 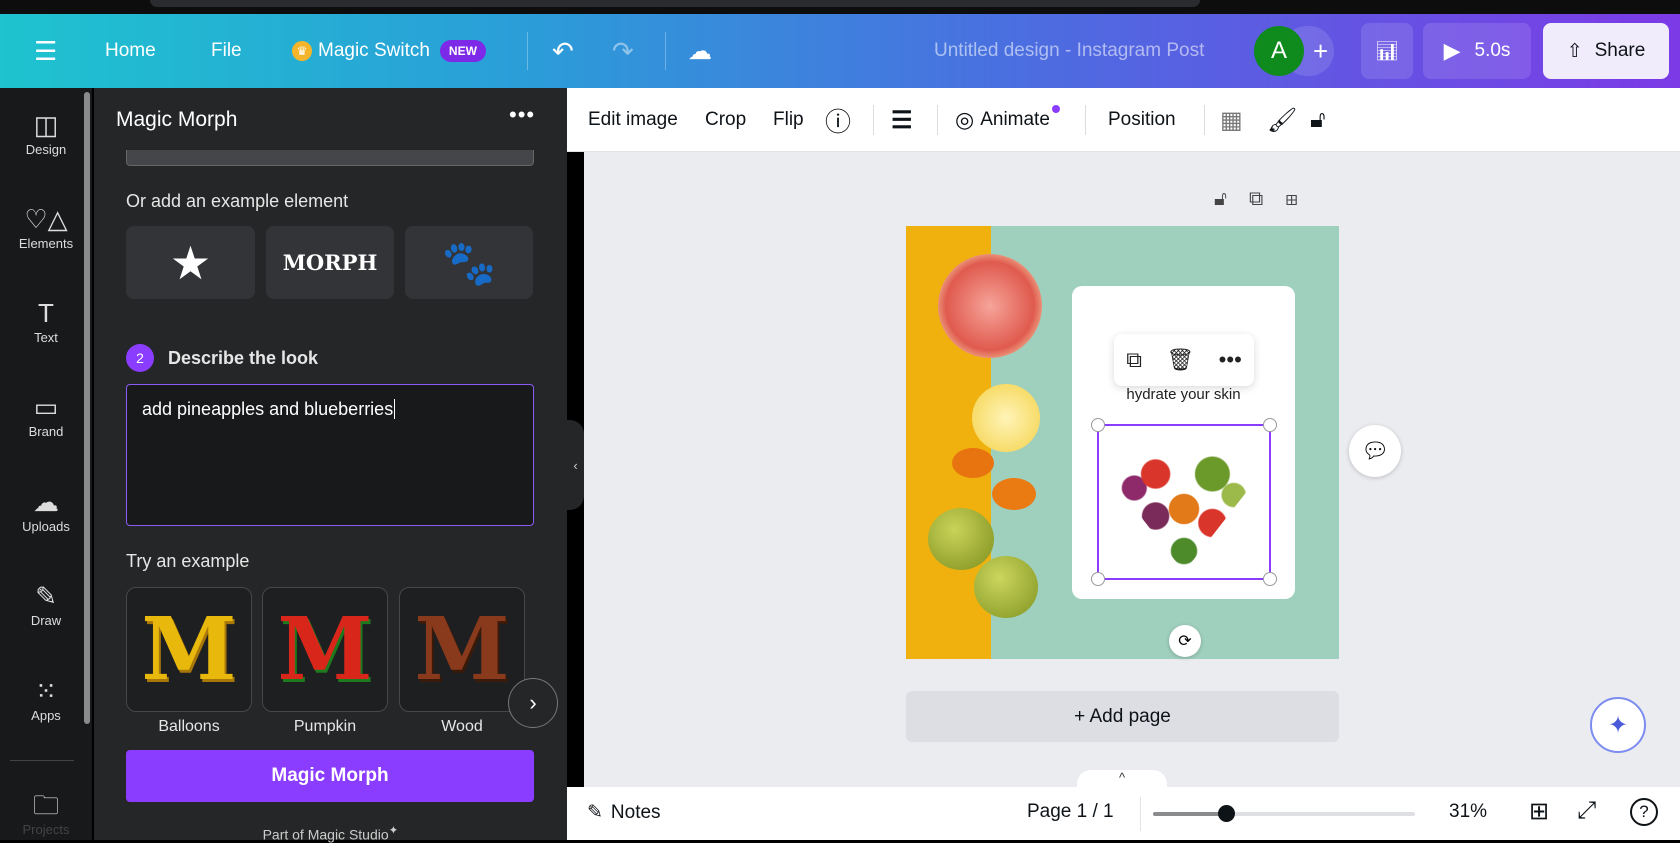 What do you see at coordinates (1318, 120) in the screenshot?
I see `lock-icon: 🔓︎` at bounding box center [1318, 120].